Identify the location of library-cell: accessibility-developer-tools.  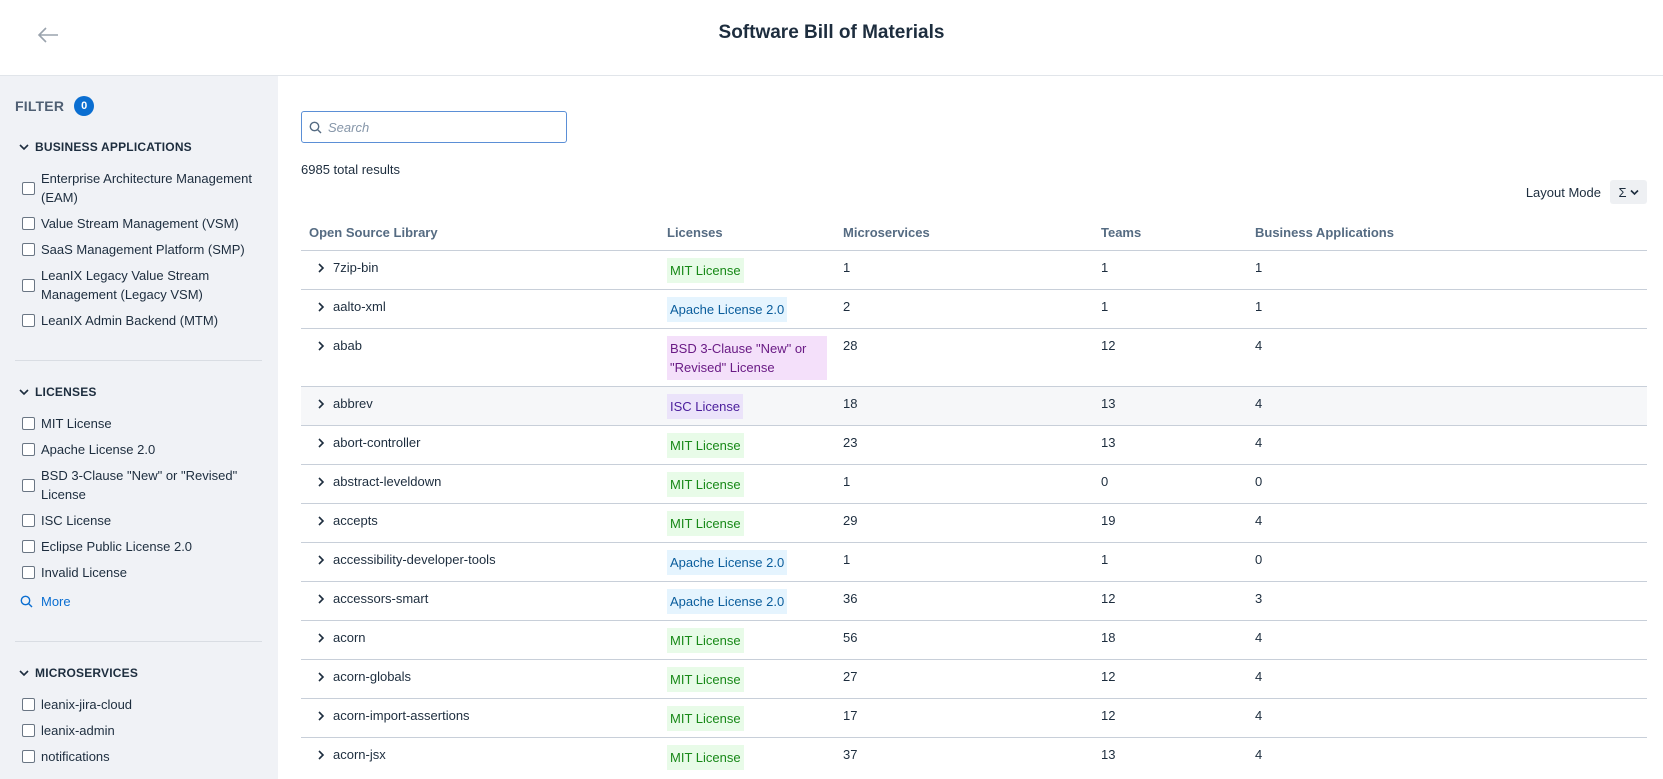
(484, 562).